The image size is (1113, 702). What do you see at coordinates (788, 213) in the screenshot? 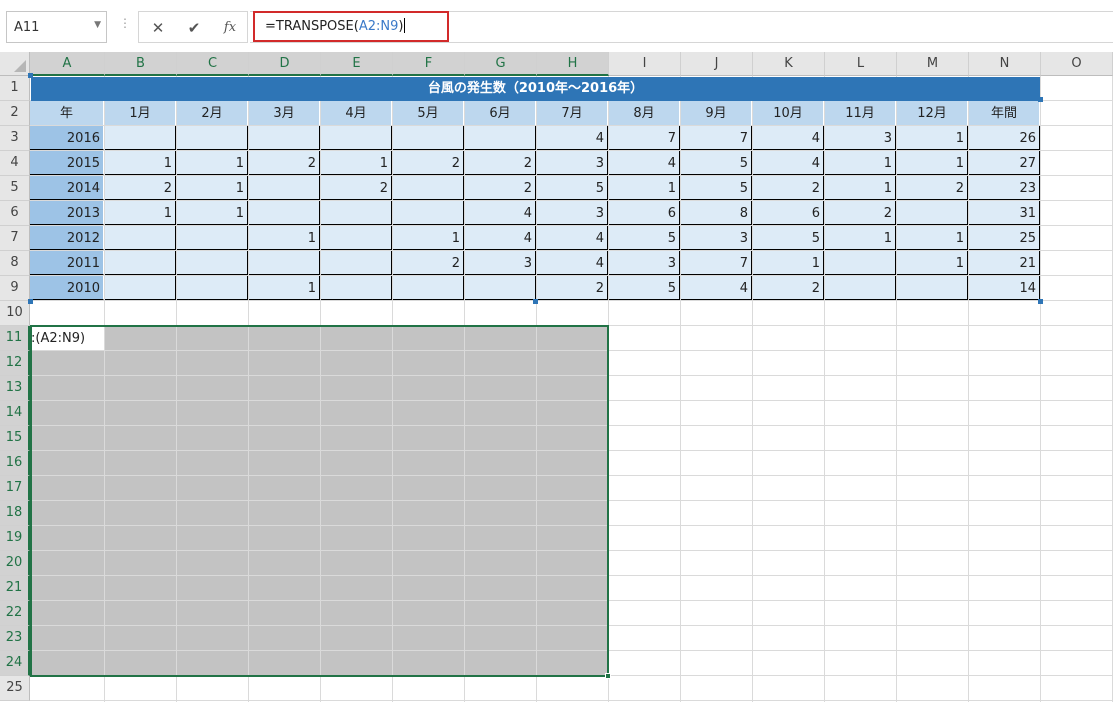
I see `data-cell: 6` at bounding box center [788, 213].